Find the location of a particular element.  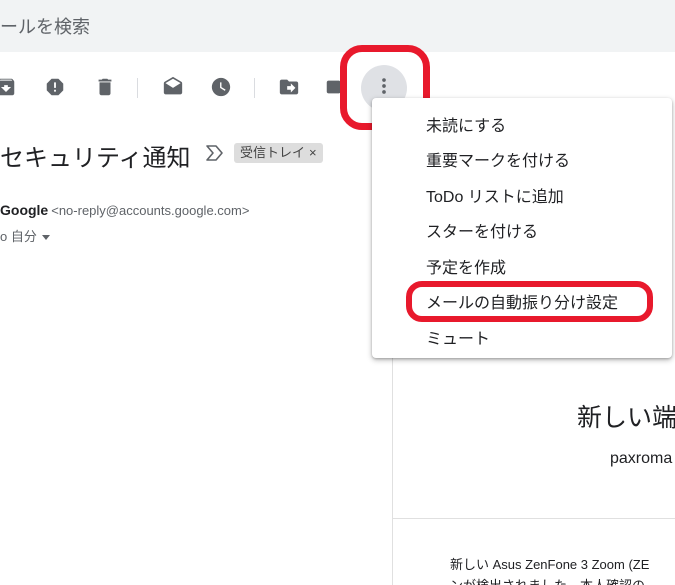

sender-name: Google is located at coordinates (24, 210).